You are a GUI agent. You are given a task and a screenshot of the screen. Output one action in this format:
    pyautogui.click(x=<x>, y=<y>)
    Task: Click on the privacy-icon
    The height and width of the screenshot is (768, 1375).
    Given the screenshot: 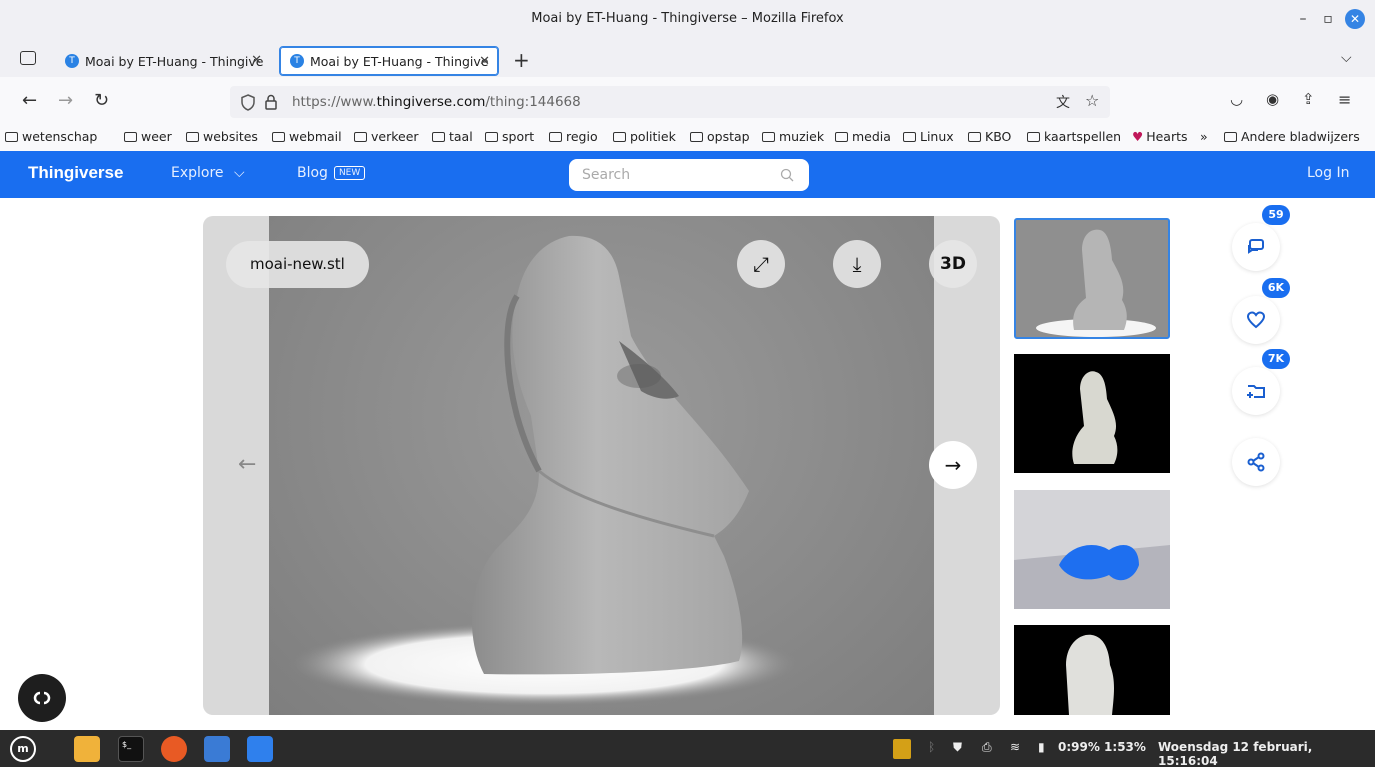 What is the action you would take?
    pyautogui.click(x=42, y=698)
    